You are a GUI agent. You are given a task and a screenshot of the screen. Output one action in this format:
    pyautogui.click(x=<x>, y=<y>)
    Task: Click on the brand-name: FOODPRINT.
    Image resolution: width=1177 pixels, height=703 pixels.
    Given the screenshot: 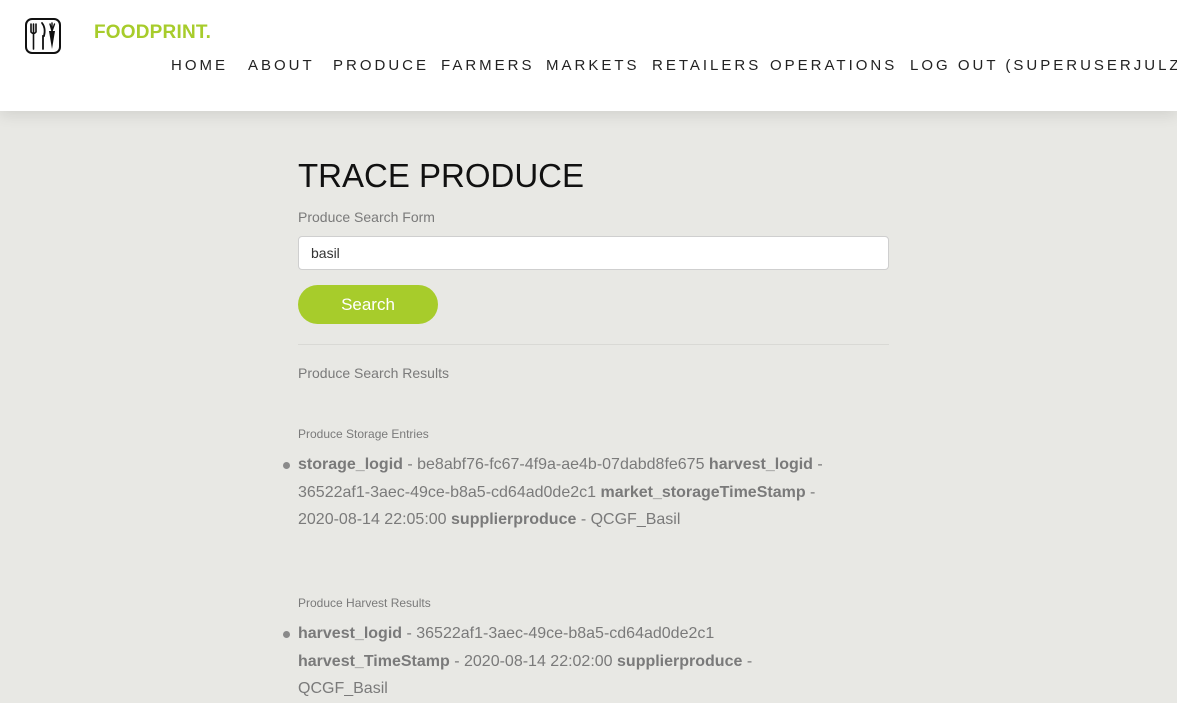 What is the action you would take?
    pyautogui.click(x=152, y=33)
    